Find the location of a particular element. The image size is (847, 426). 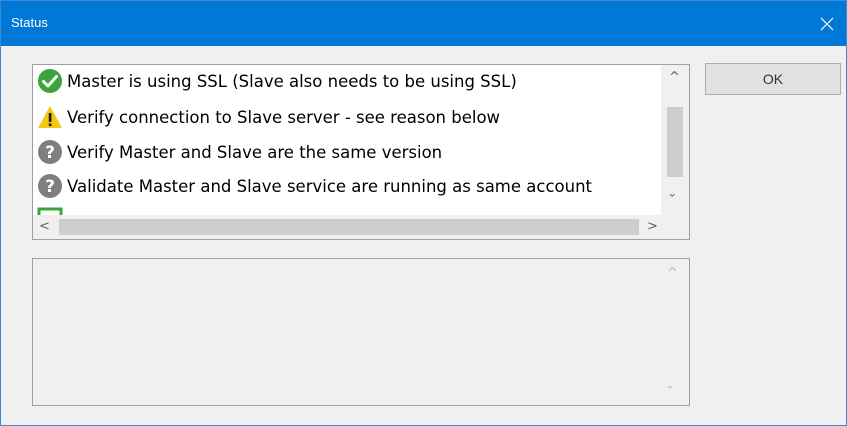

horizontal-scrollbar: < > is located at coordinates (361, 227).